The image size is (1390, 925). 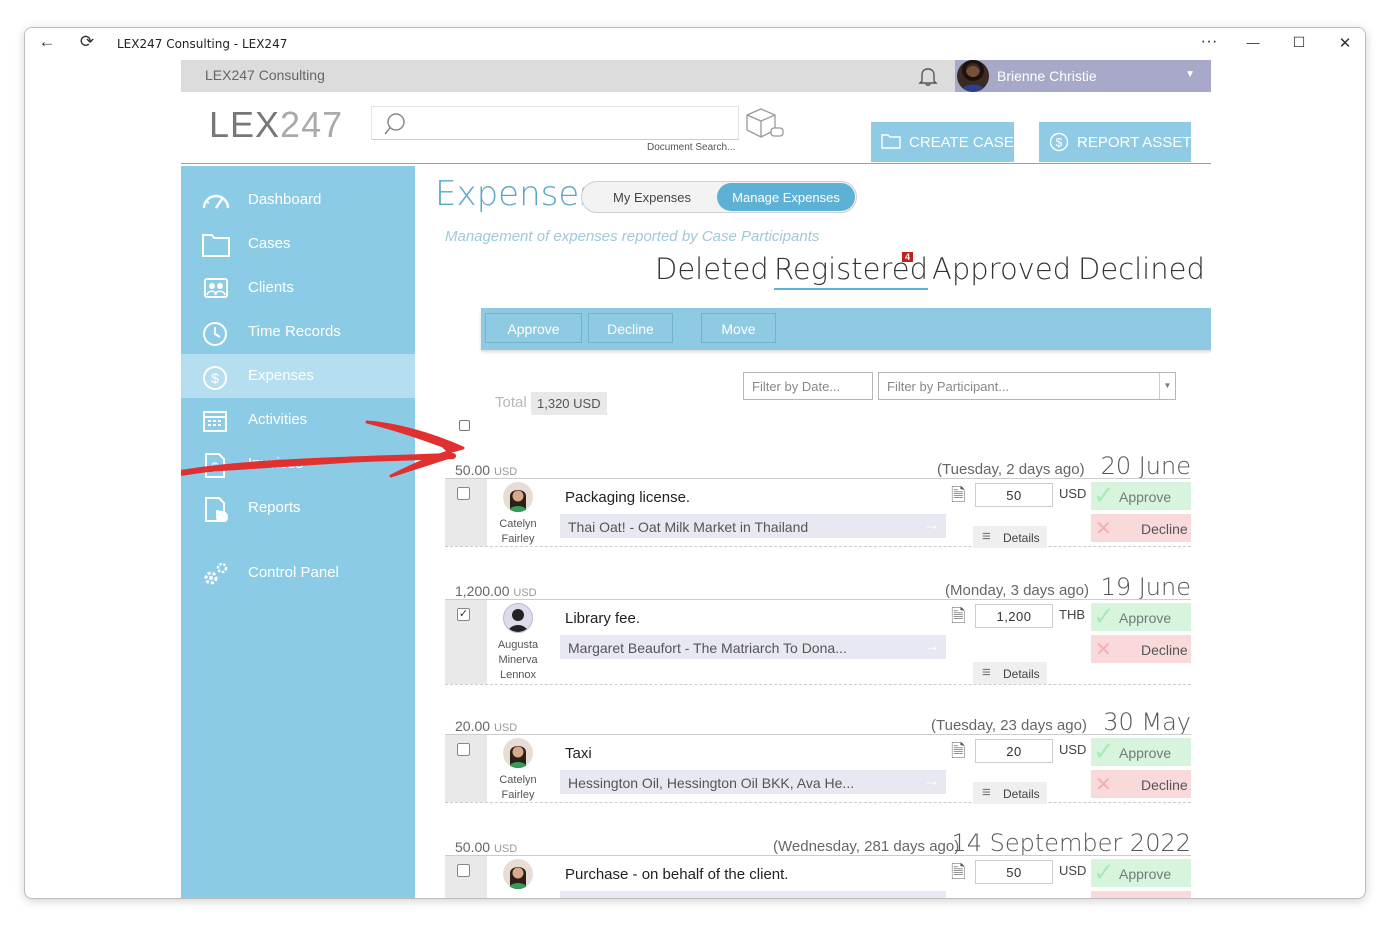 I want to click on participant-avatar-placeholder, so click(x=518, y=618).